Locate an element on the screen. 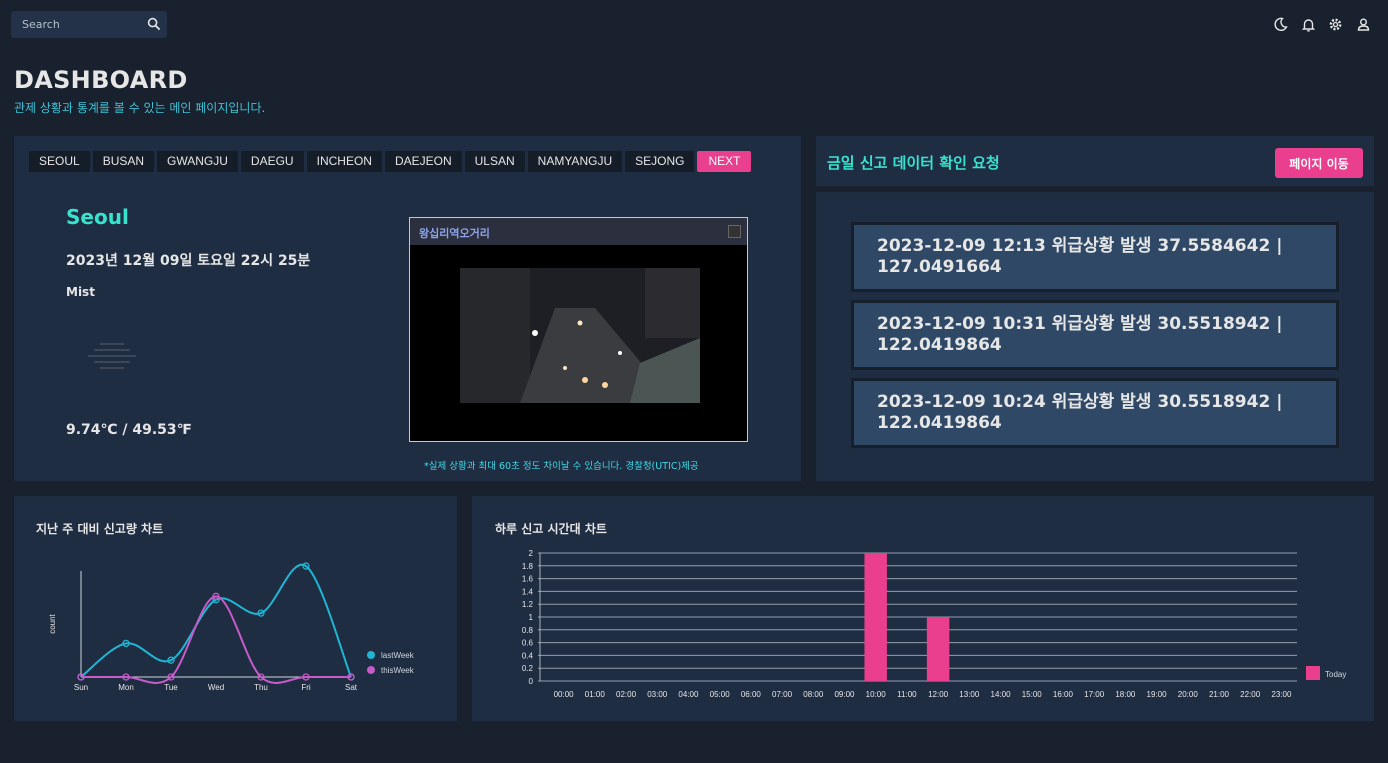 The width and height of the screenshot is (1388, 763). y-tick-label: 0.2 is located at coordinates (528, 668).